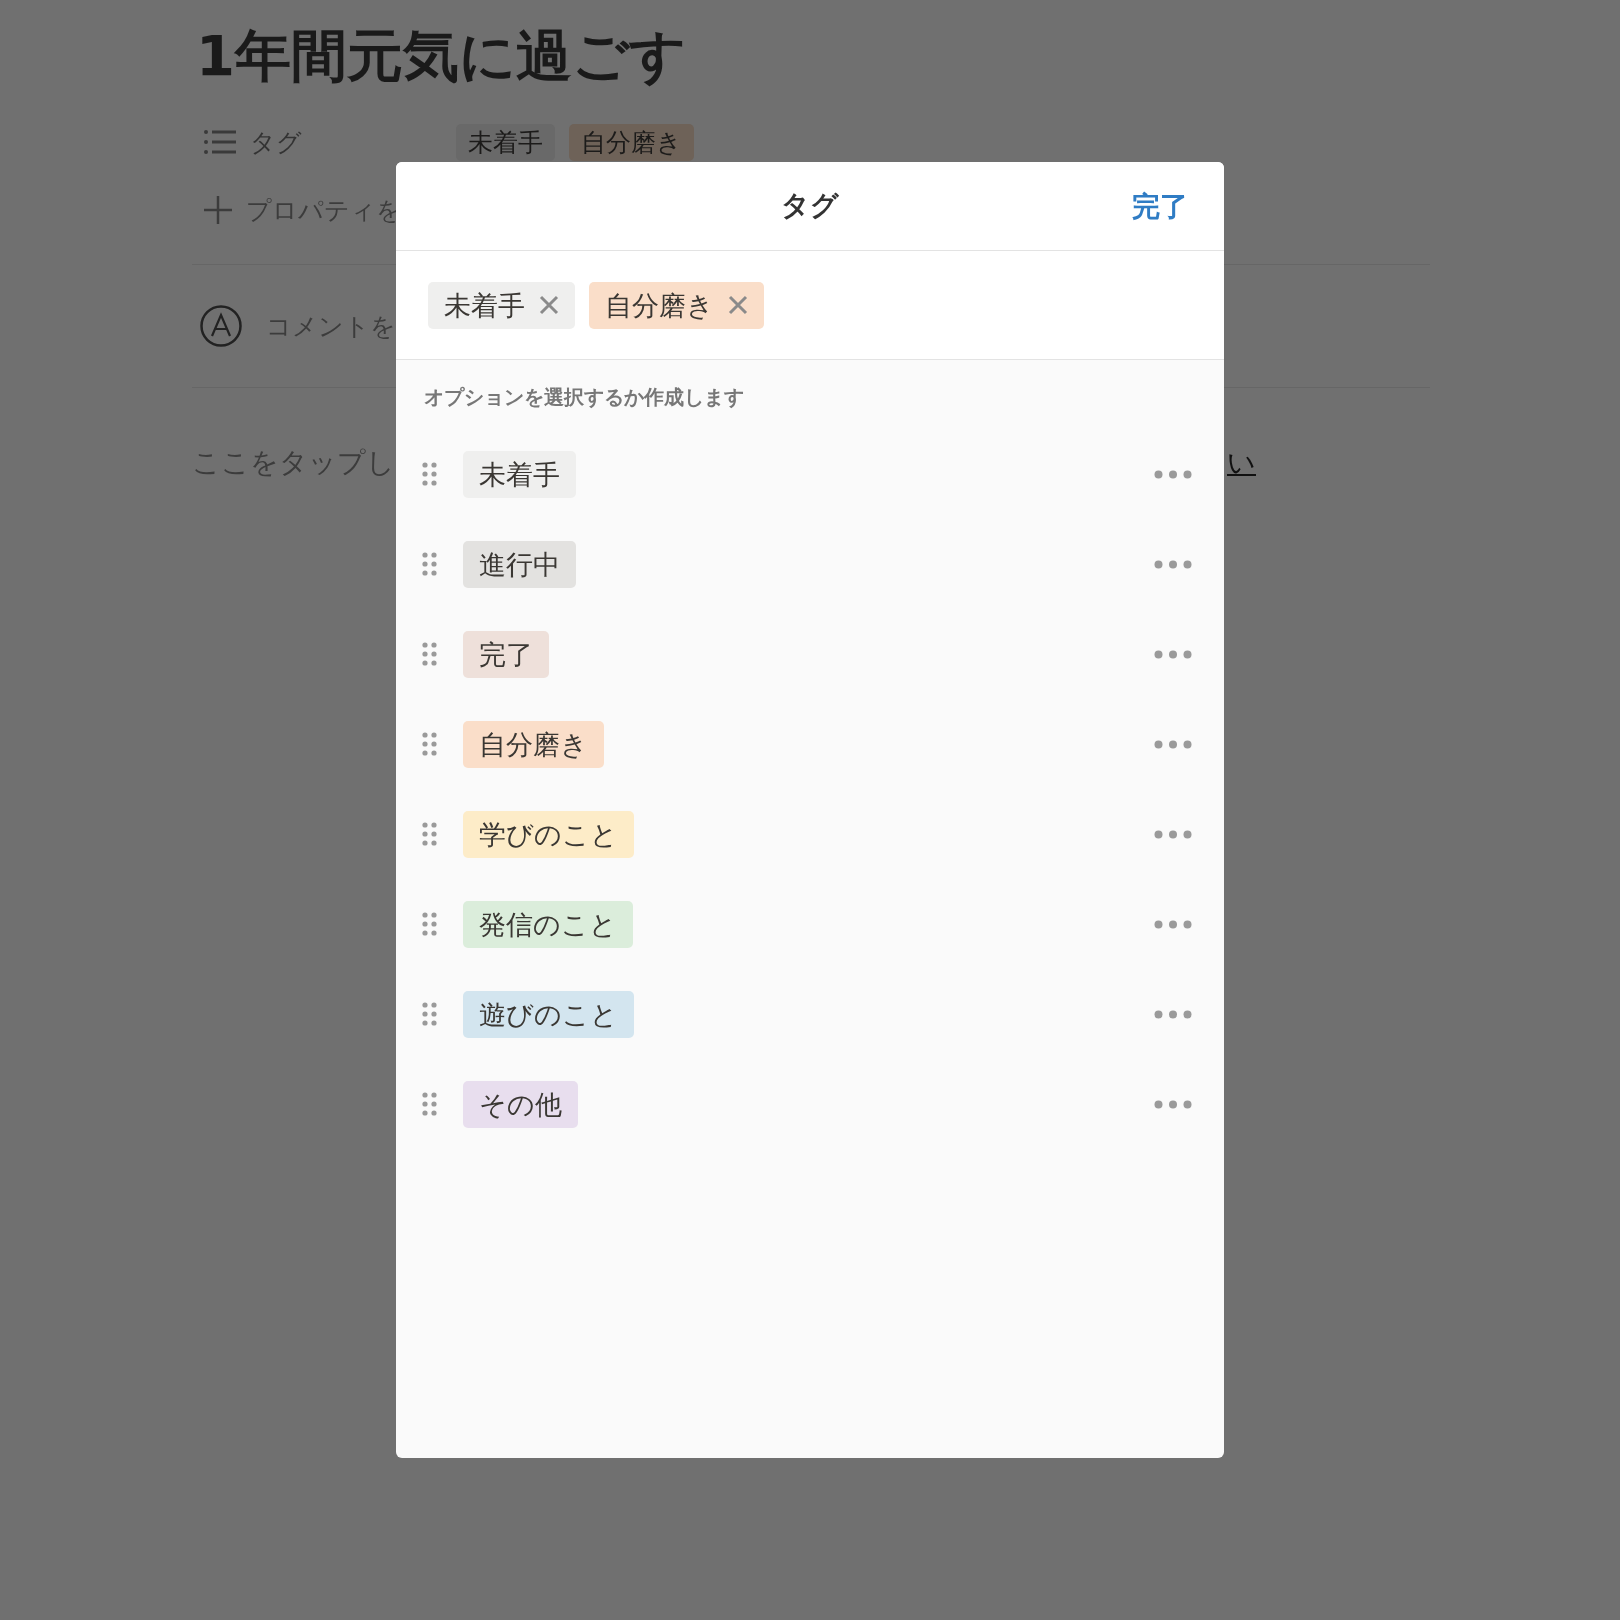 The width and height of the screenshot is (1620, 1620). I want to click on section-label: オプションを選択するか作成します, so click(584, 397).